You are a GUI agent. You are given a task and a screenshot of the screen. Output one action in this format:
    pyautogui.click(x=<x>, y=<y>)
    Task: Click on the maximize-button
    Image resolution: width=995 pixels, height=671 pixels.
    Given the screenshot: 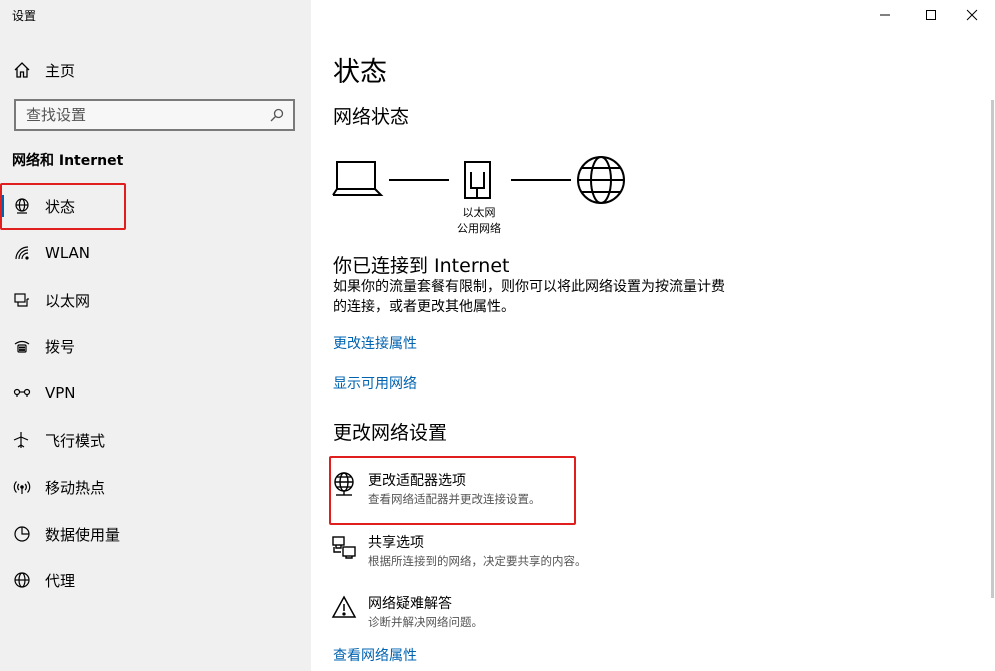 What is the action you would take?
    pyautogui.click(x=931, y=15)
    